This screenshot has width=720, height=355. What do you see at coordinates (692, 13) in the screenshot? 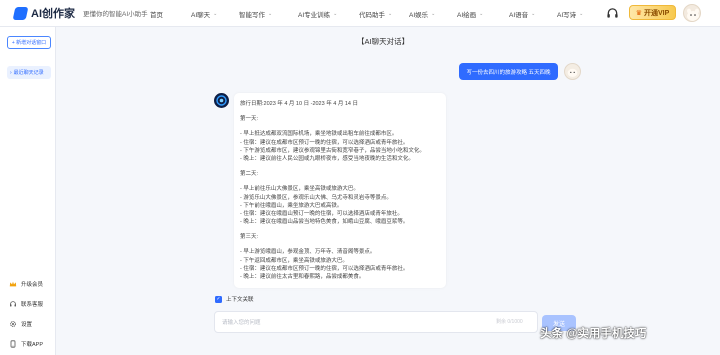
I see `user-avatar` at bounding box center [692, 13].